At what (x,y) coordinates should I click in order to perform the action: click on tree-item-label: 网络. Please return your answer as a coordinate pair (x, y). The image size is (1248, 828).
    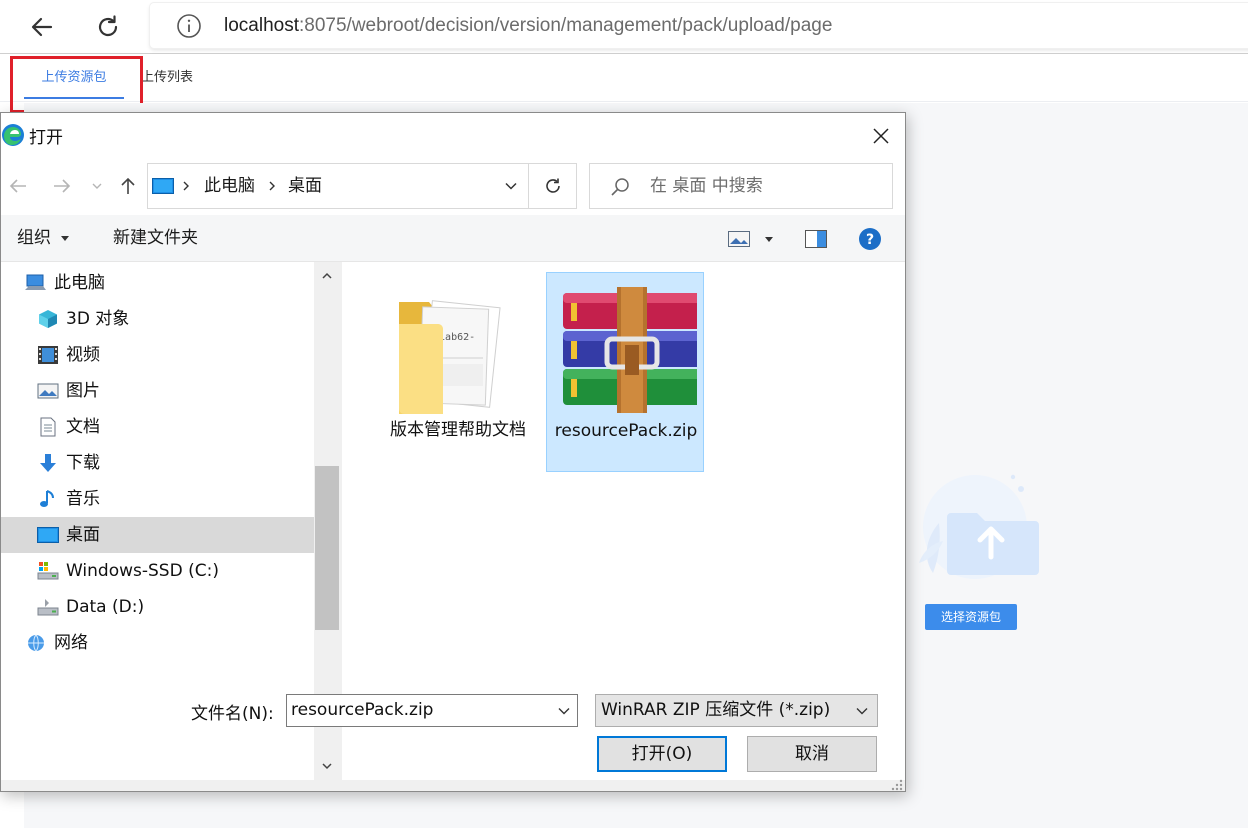
    Looking at the image, I should click on (71, 643).